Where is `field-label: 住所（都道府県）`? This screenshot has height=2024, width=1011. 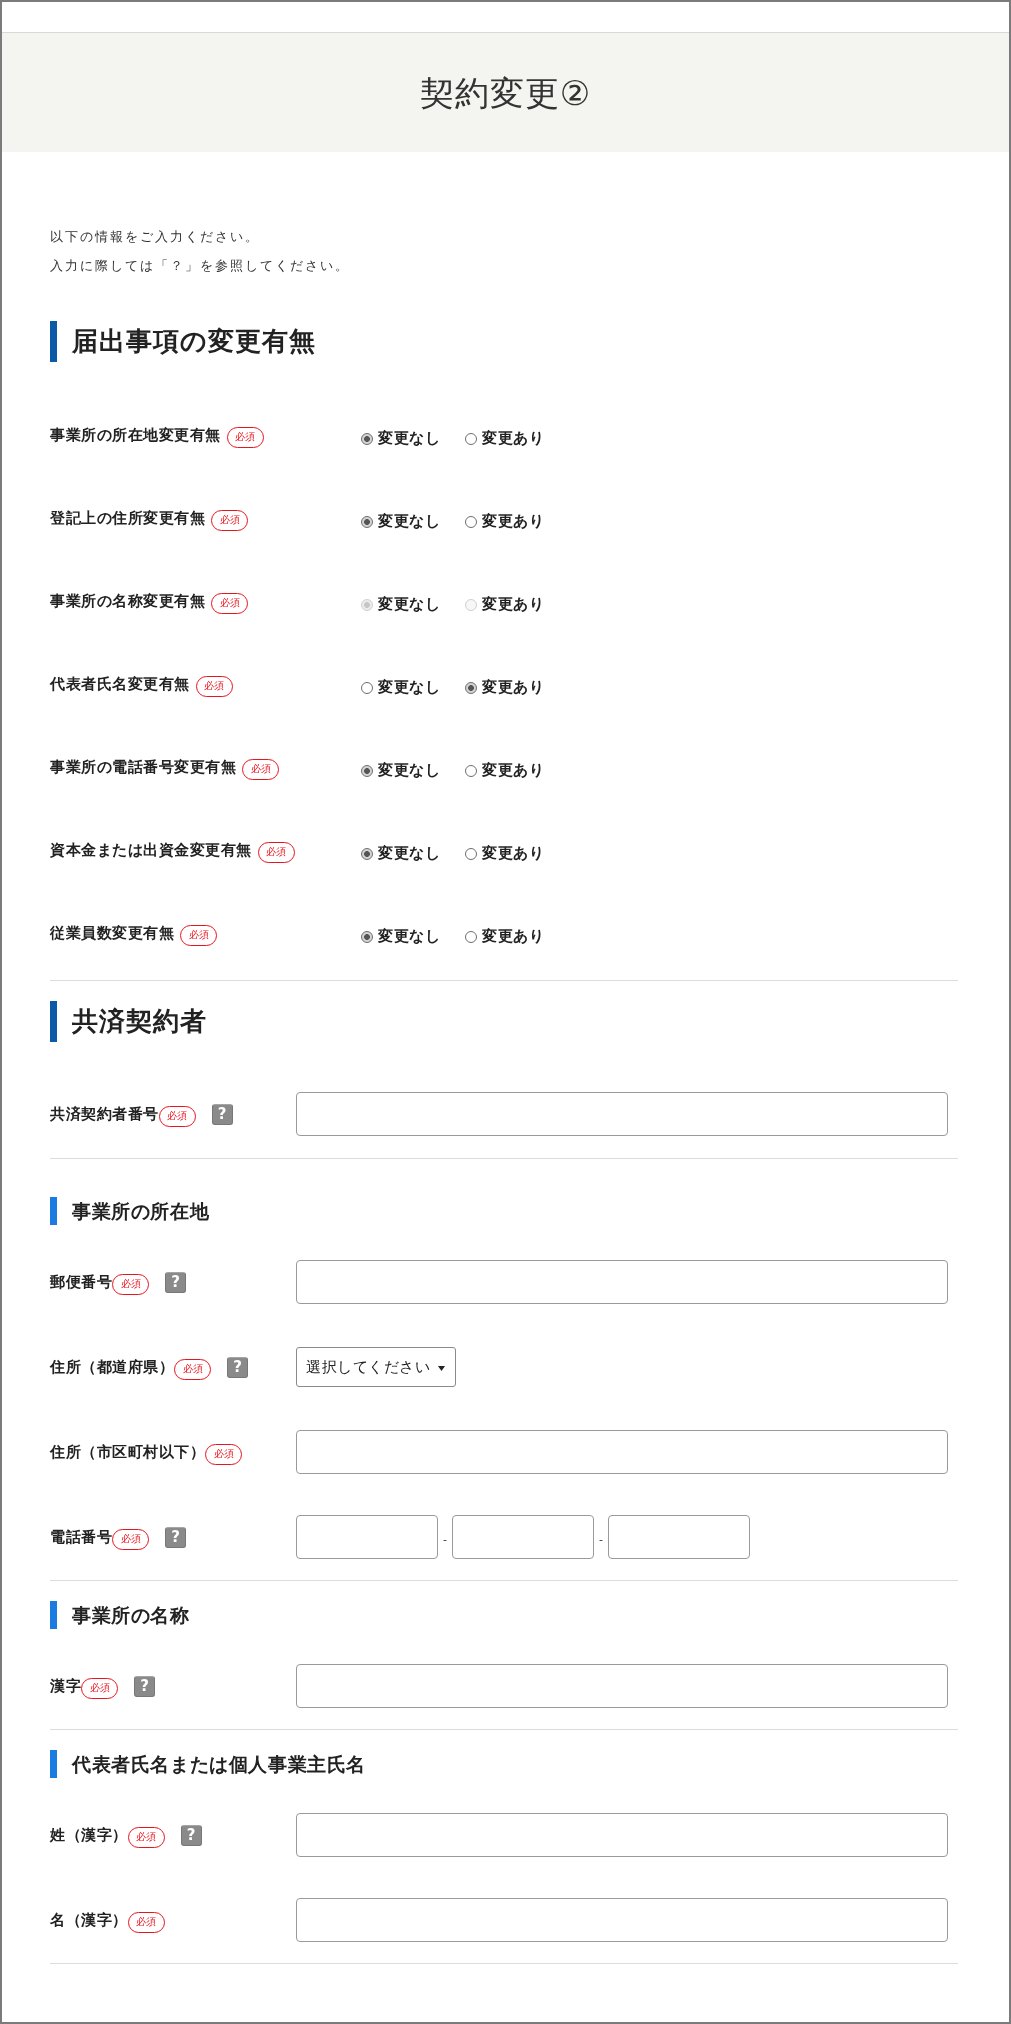 field-label: 住所（都道府県） is located at coordinates (112, 1367).